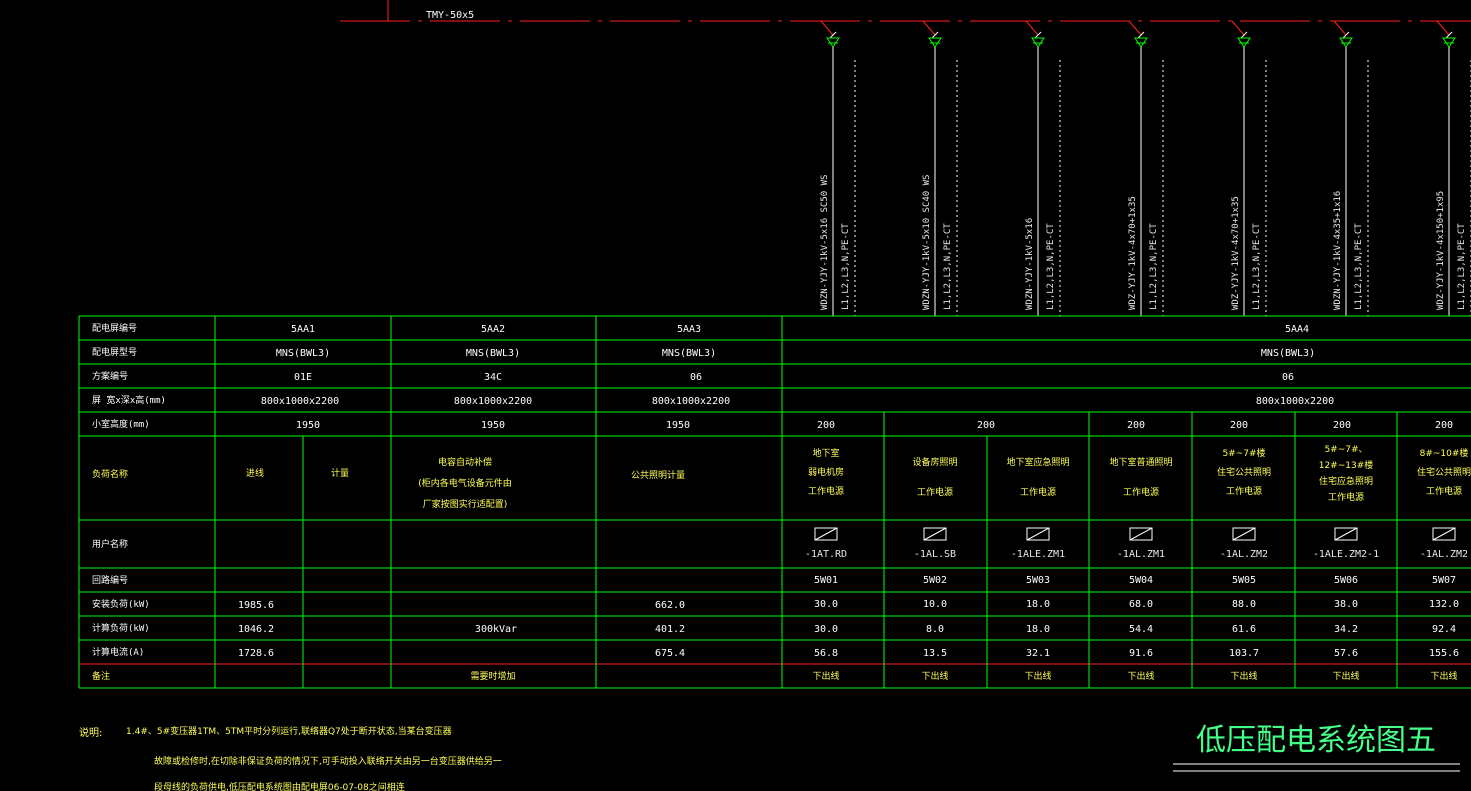 The height and width of the screenshot is (791, 1471). I want to click on size-5aa4: 800x1000x2200, so click(1295, 401).